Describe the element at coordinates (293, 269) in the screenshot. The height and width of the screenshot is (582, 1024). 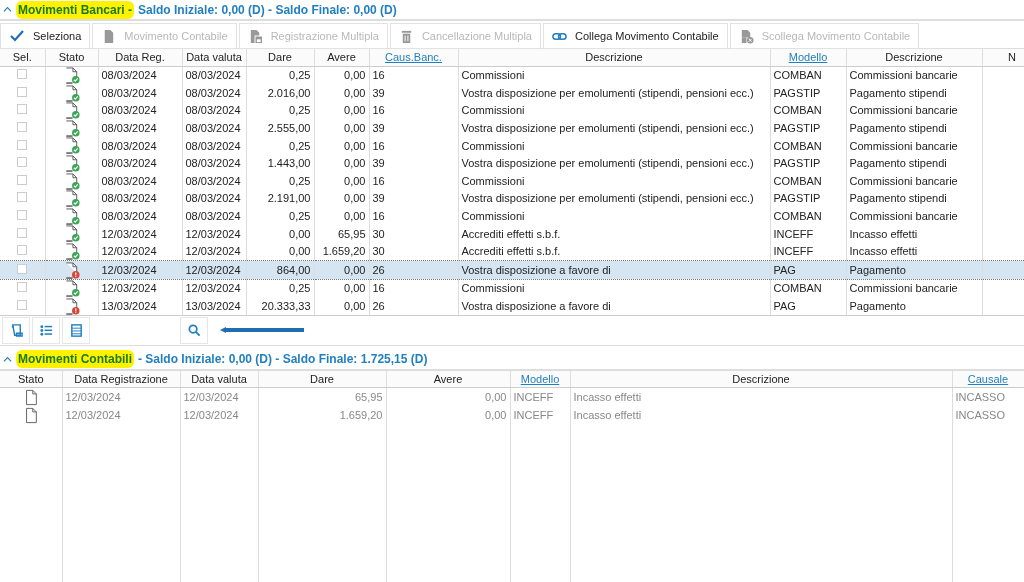
I see `table-cell: 864,00` at that location.